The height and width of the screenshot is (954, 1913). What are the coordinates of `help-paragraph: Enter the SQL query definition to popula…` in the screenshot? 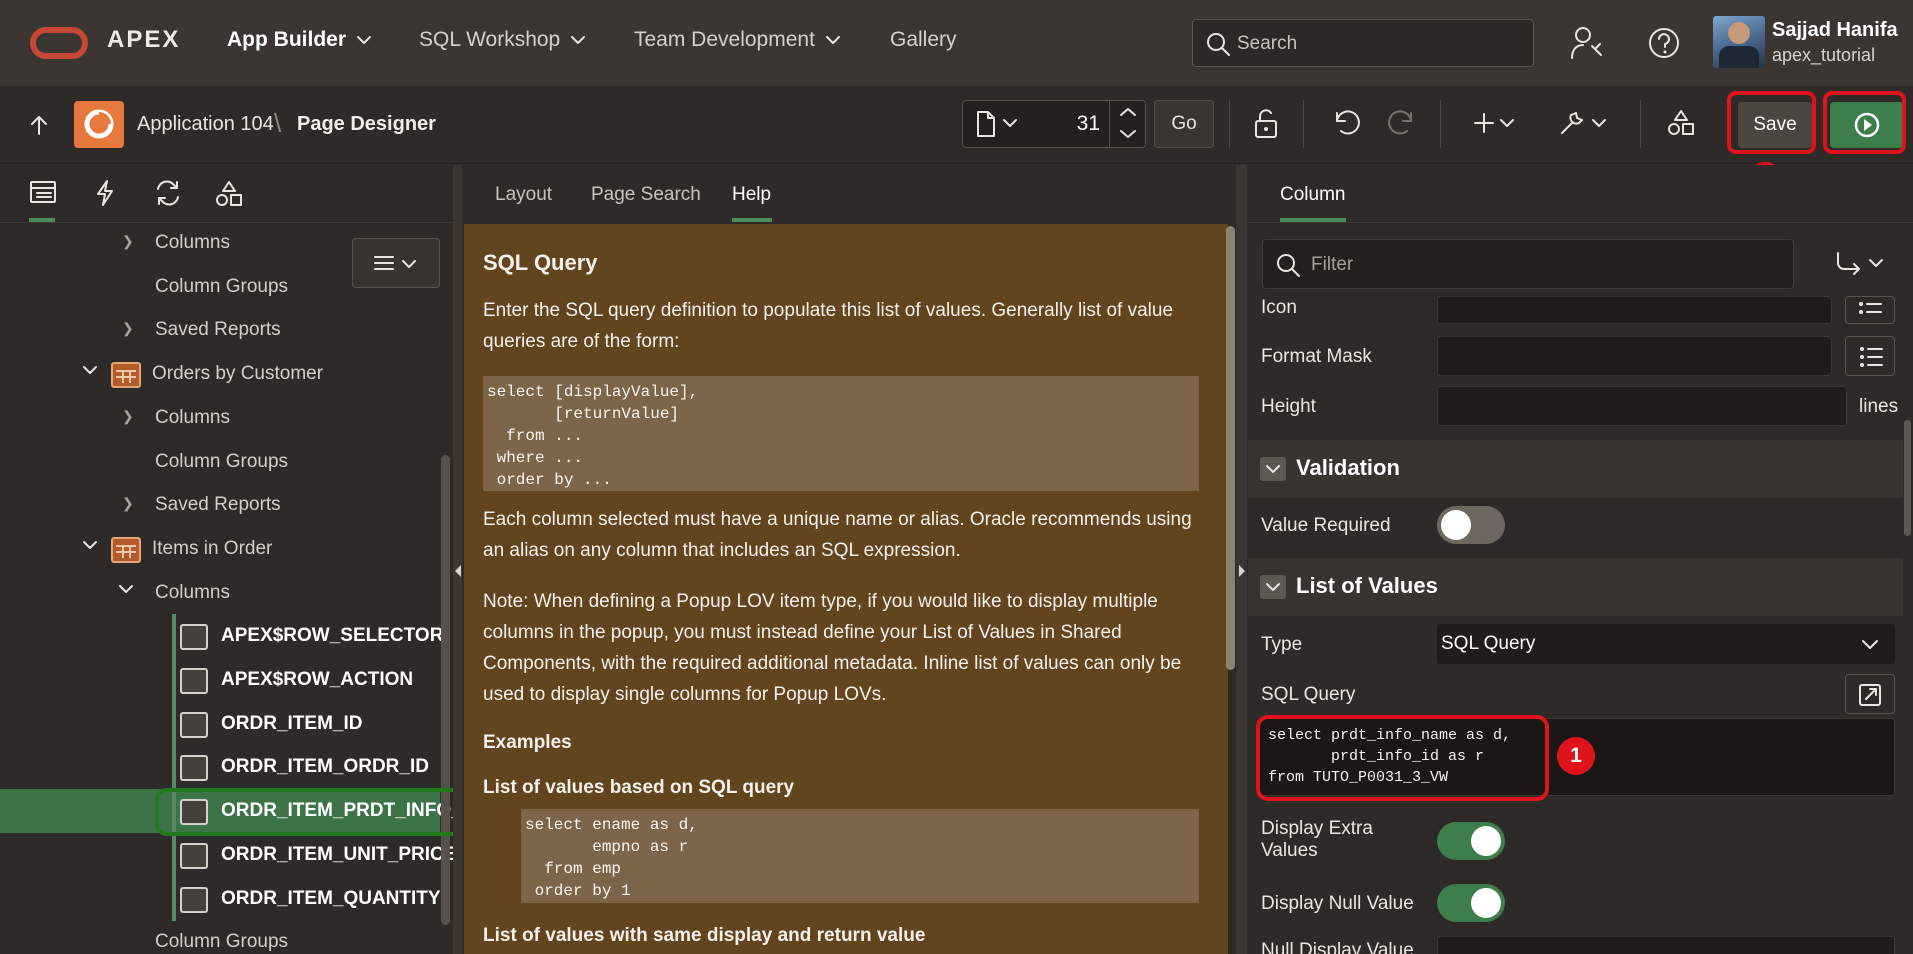 It's located at (828, 326).